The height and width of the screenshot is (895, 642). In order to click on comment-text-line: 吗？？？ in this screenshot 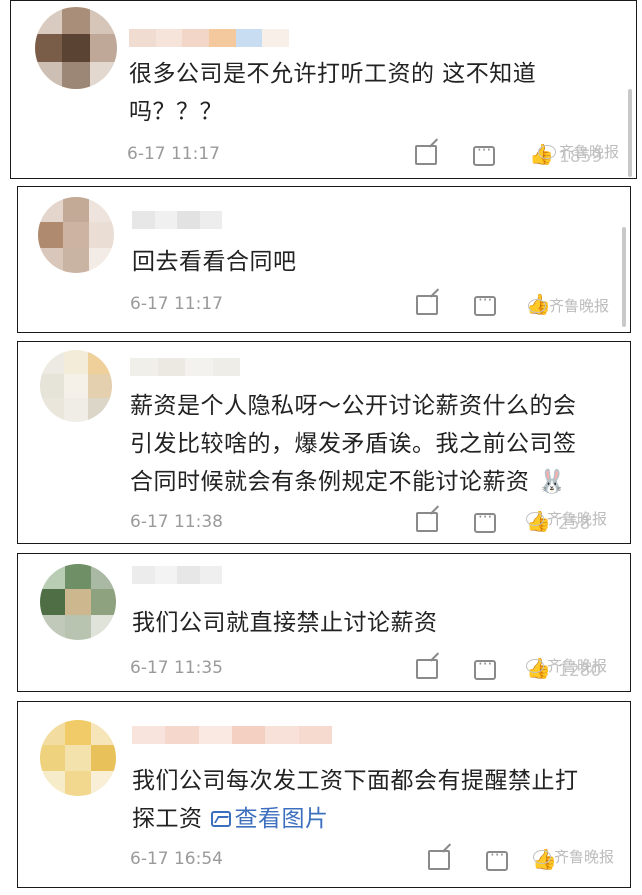, I will do `click(176, 112)`.